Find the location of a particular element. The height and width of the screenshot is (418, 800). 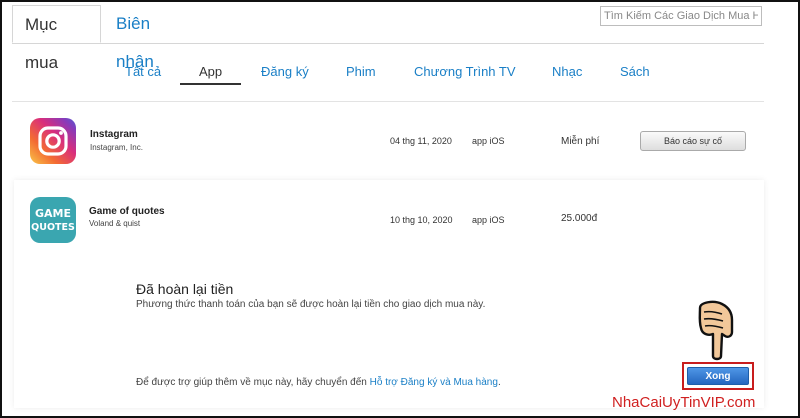

tab-receipts: Biên nhận is located at coordinates (135, 38).